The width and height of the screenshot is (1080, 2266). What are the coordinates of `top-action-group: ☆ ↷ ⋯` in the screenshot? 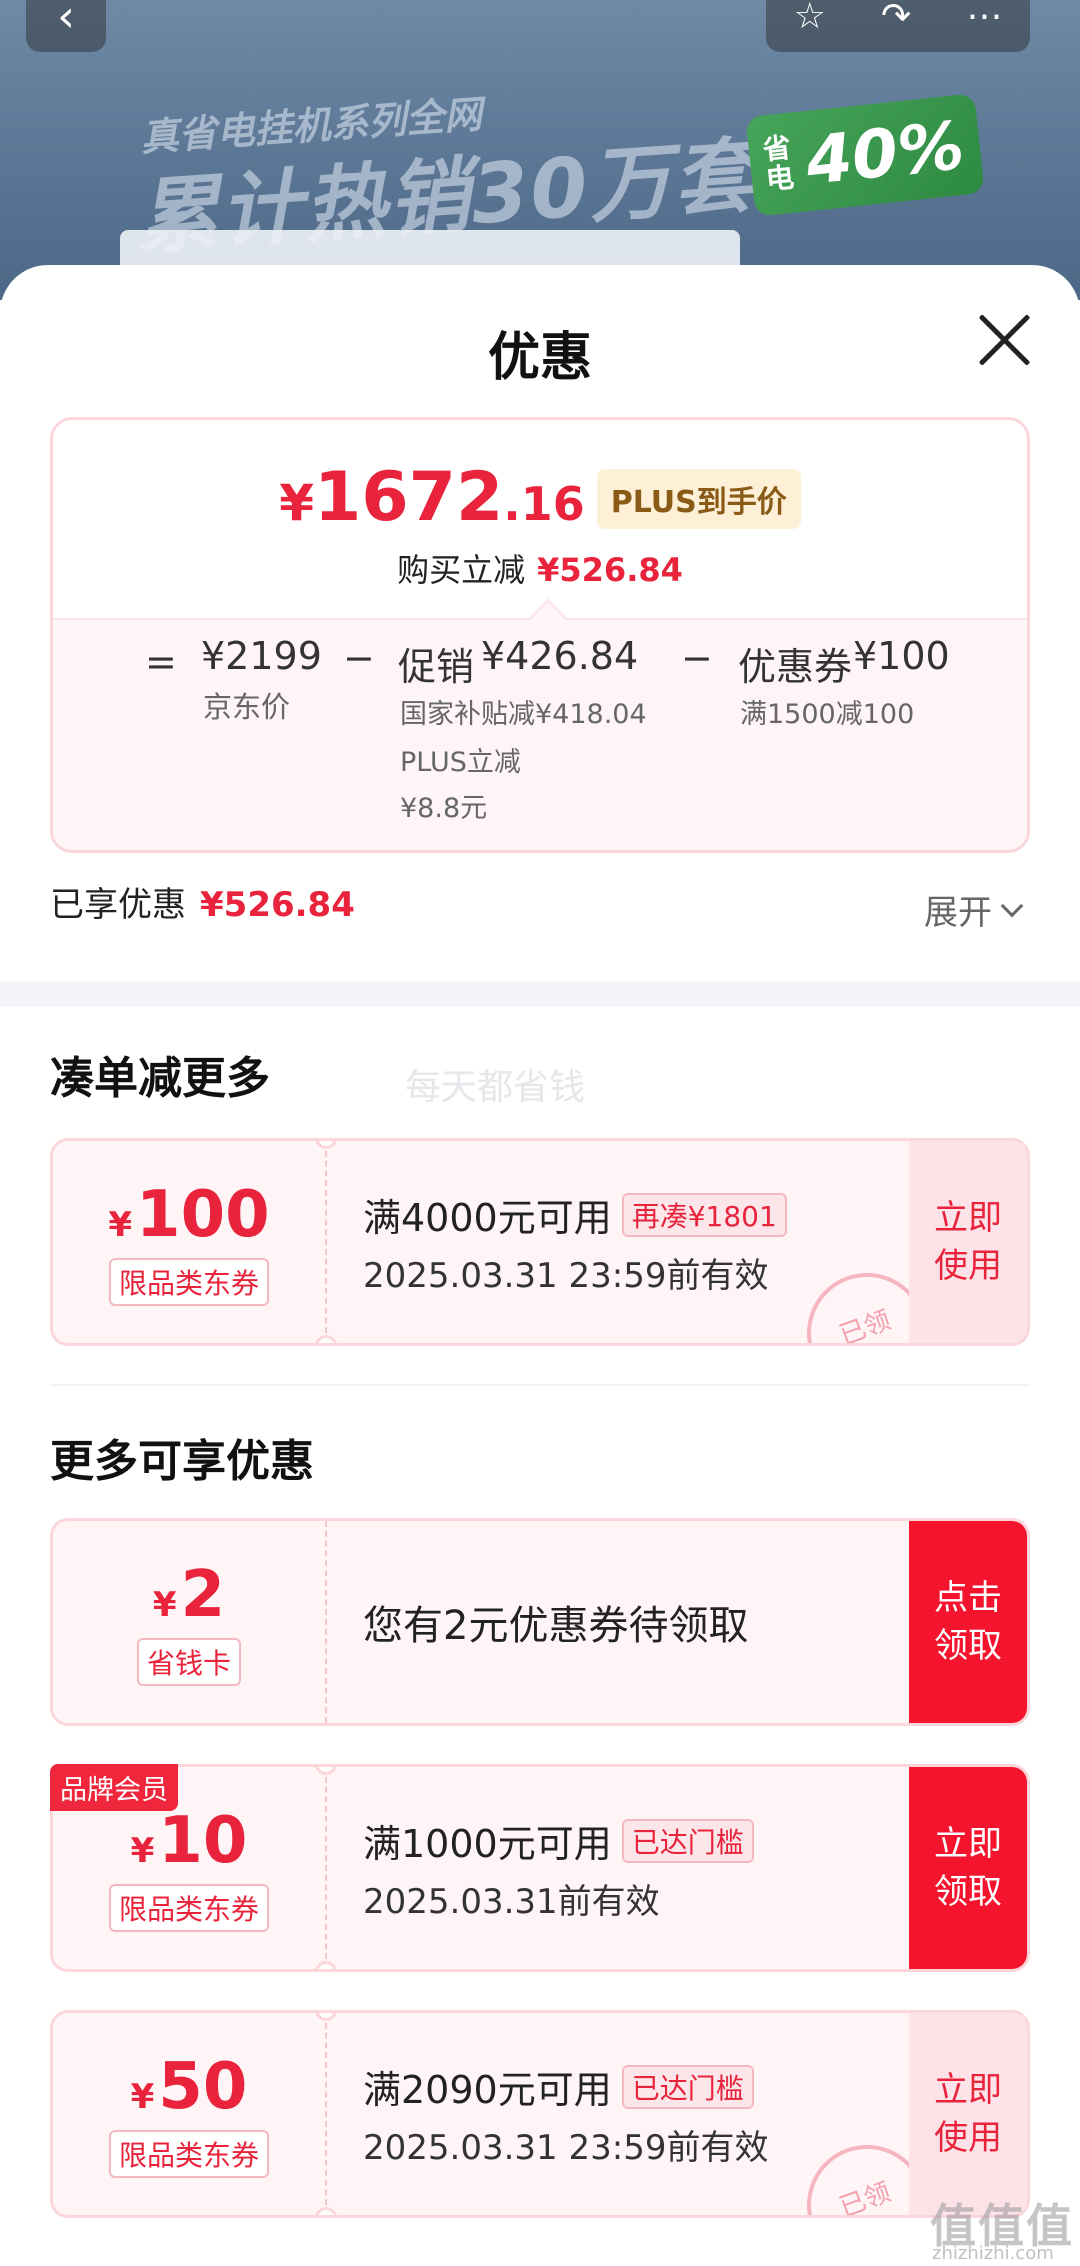 It's located at (898, 26).